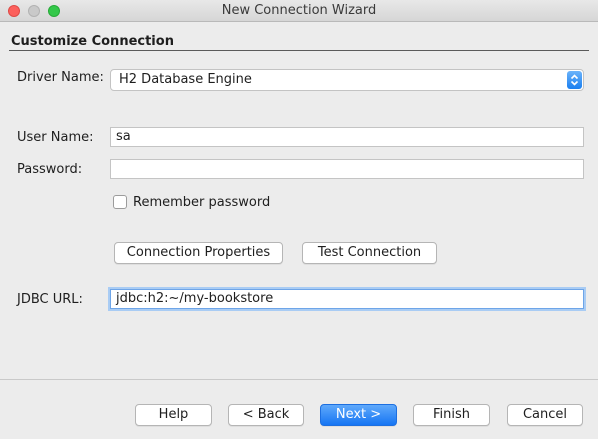 The width and height of the screenshot is (598, 439). I want to click on user-name-label: User Name:, so click(55, 137).